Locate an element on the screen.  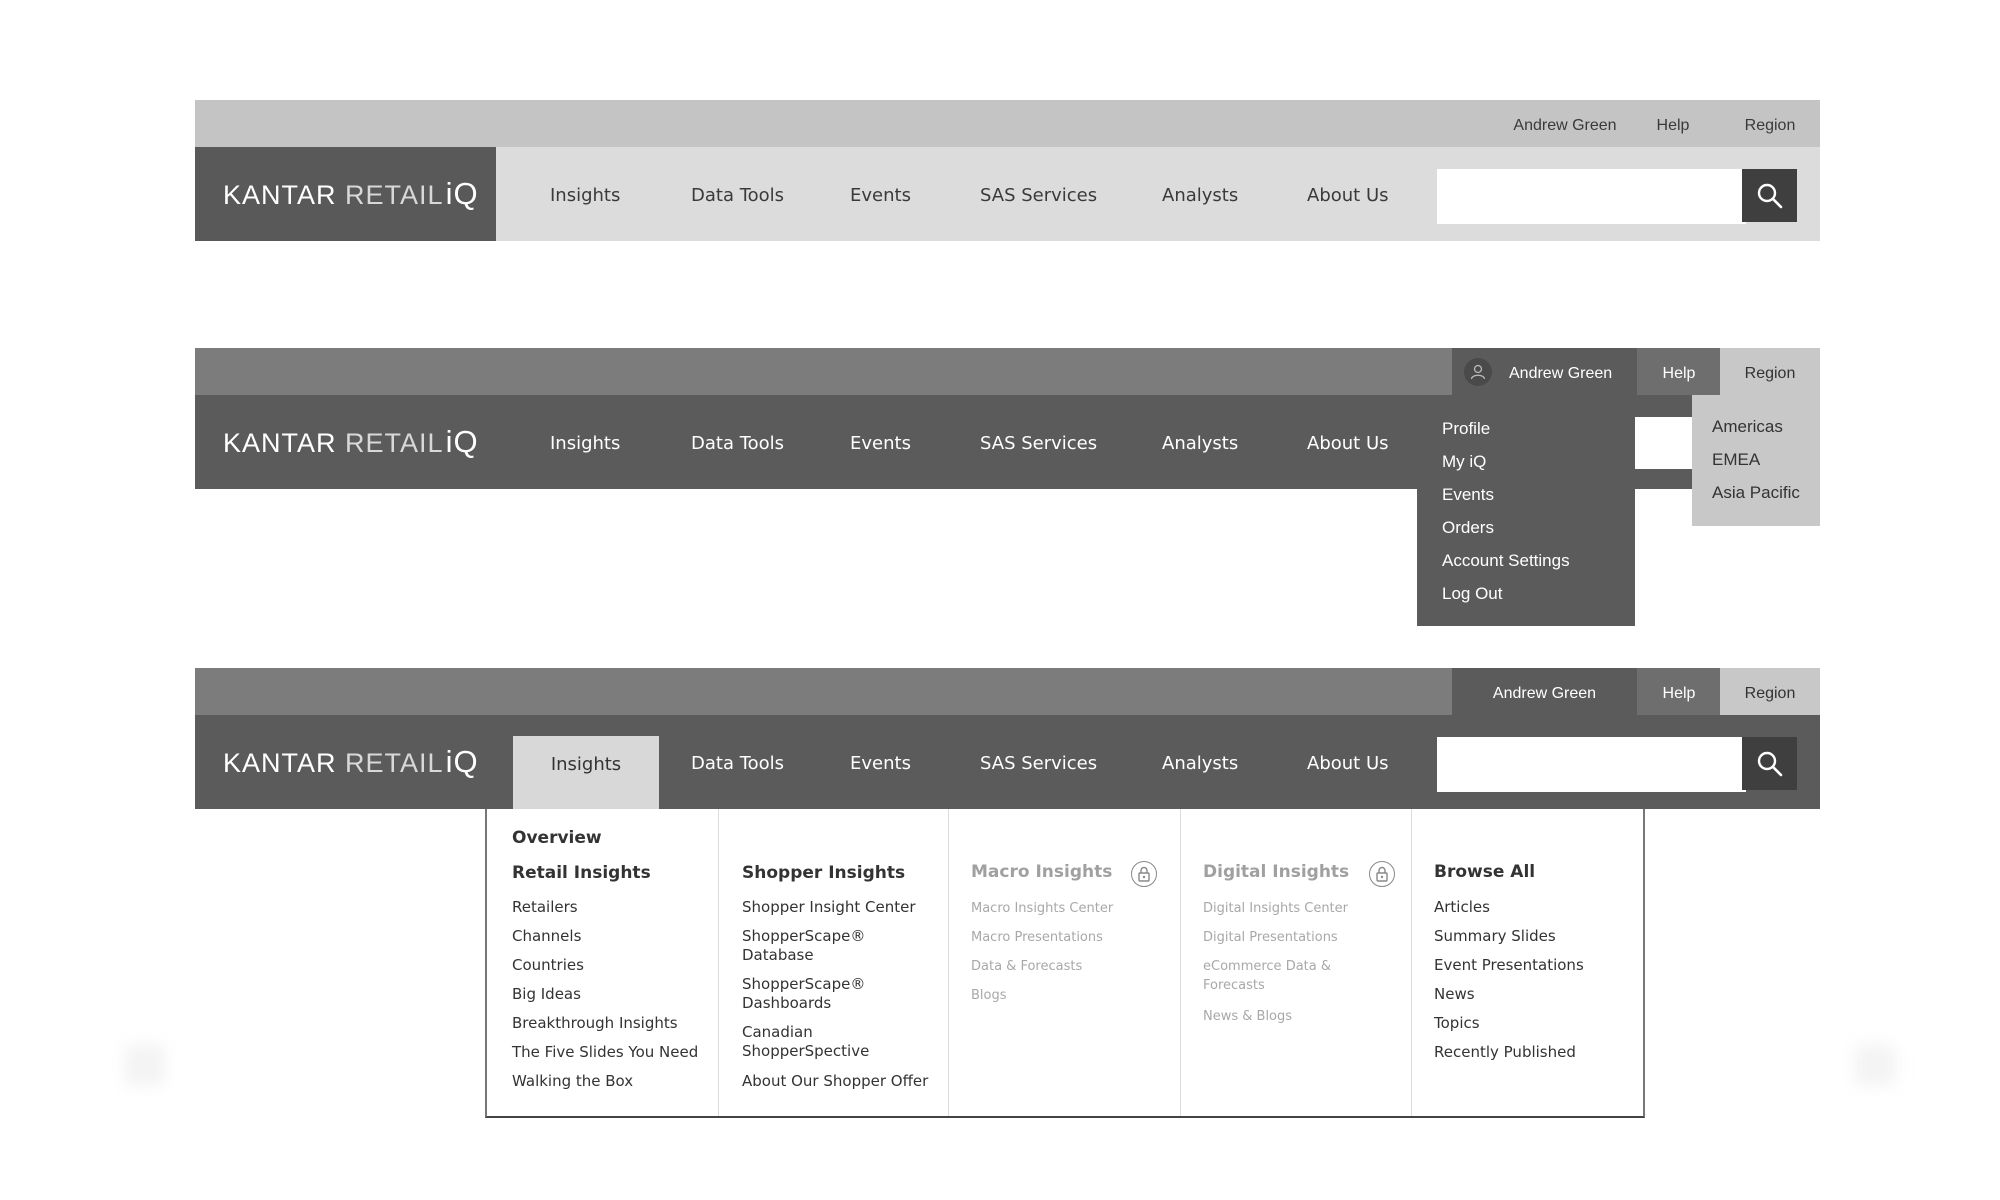
nav-insights-active-tab: Insights is located at coordinates (586, 772).